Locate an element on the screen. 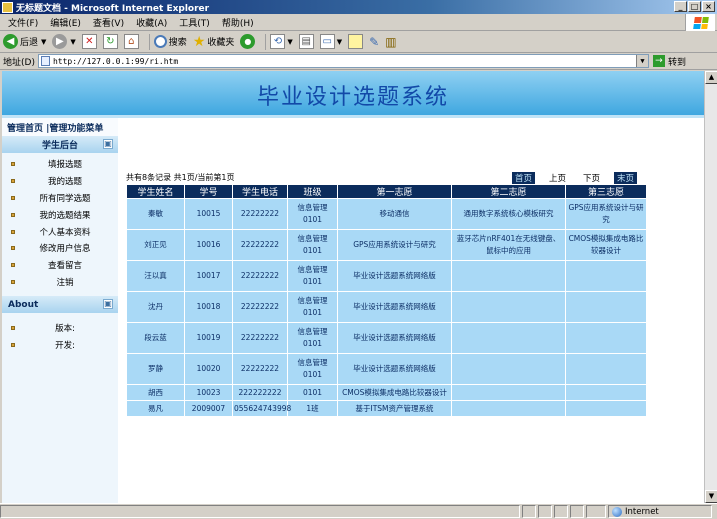  refresh-button: ↻ is located at coordinates (110, 41).